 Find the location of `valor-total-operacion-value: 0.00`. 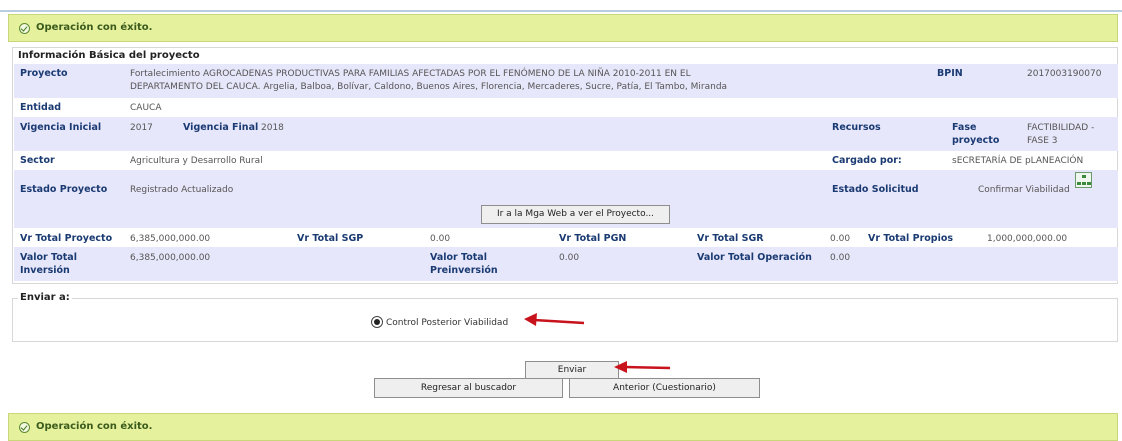

valor-total-operacion-value: 0.00 is located at coordinates (840, 258).